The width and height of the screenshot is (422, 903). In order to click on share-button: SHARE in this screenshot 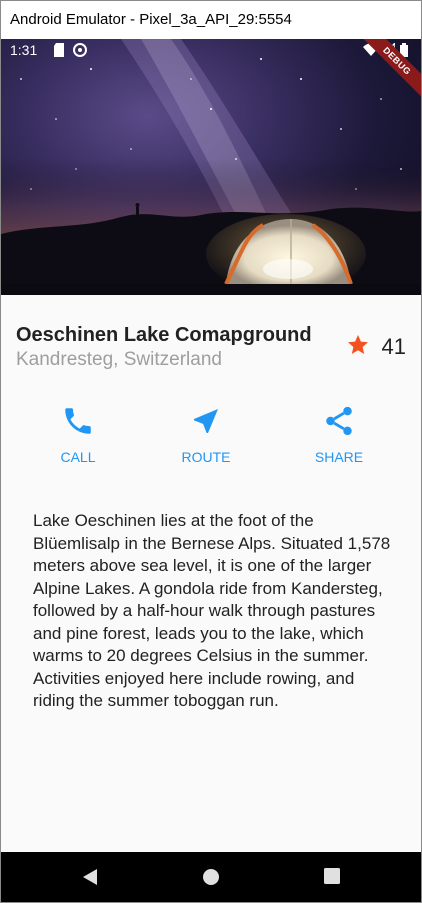, I will do `click(339, 432)`.